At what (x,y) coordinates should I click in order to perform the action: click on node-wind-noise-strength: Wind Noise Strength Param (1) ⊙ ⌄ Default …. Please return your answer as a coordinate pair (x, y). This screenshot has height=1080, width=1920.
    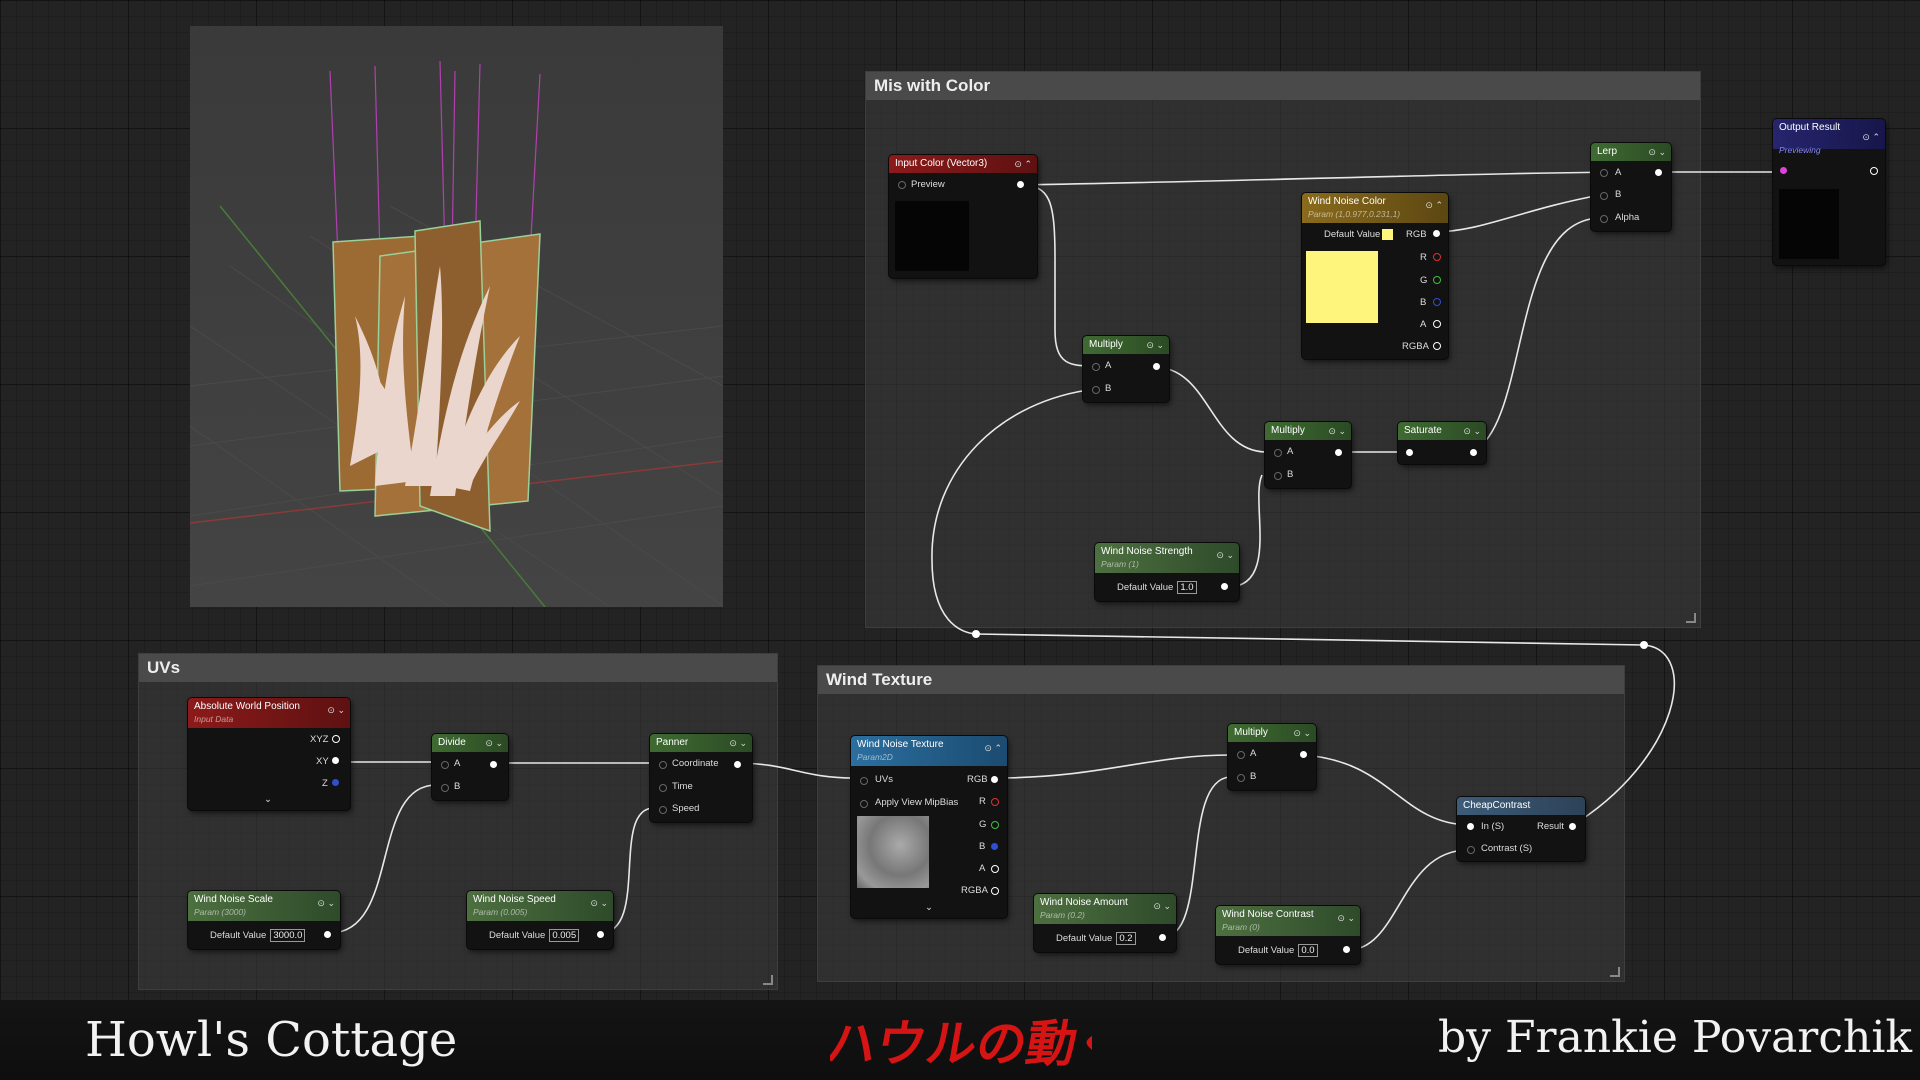
    Looking at the image, I should click on (1167, 572).